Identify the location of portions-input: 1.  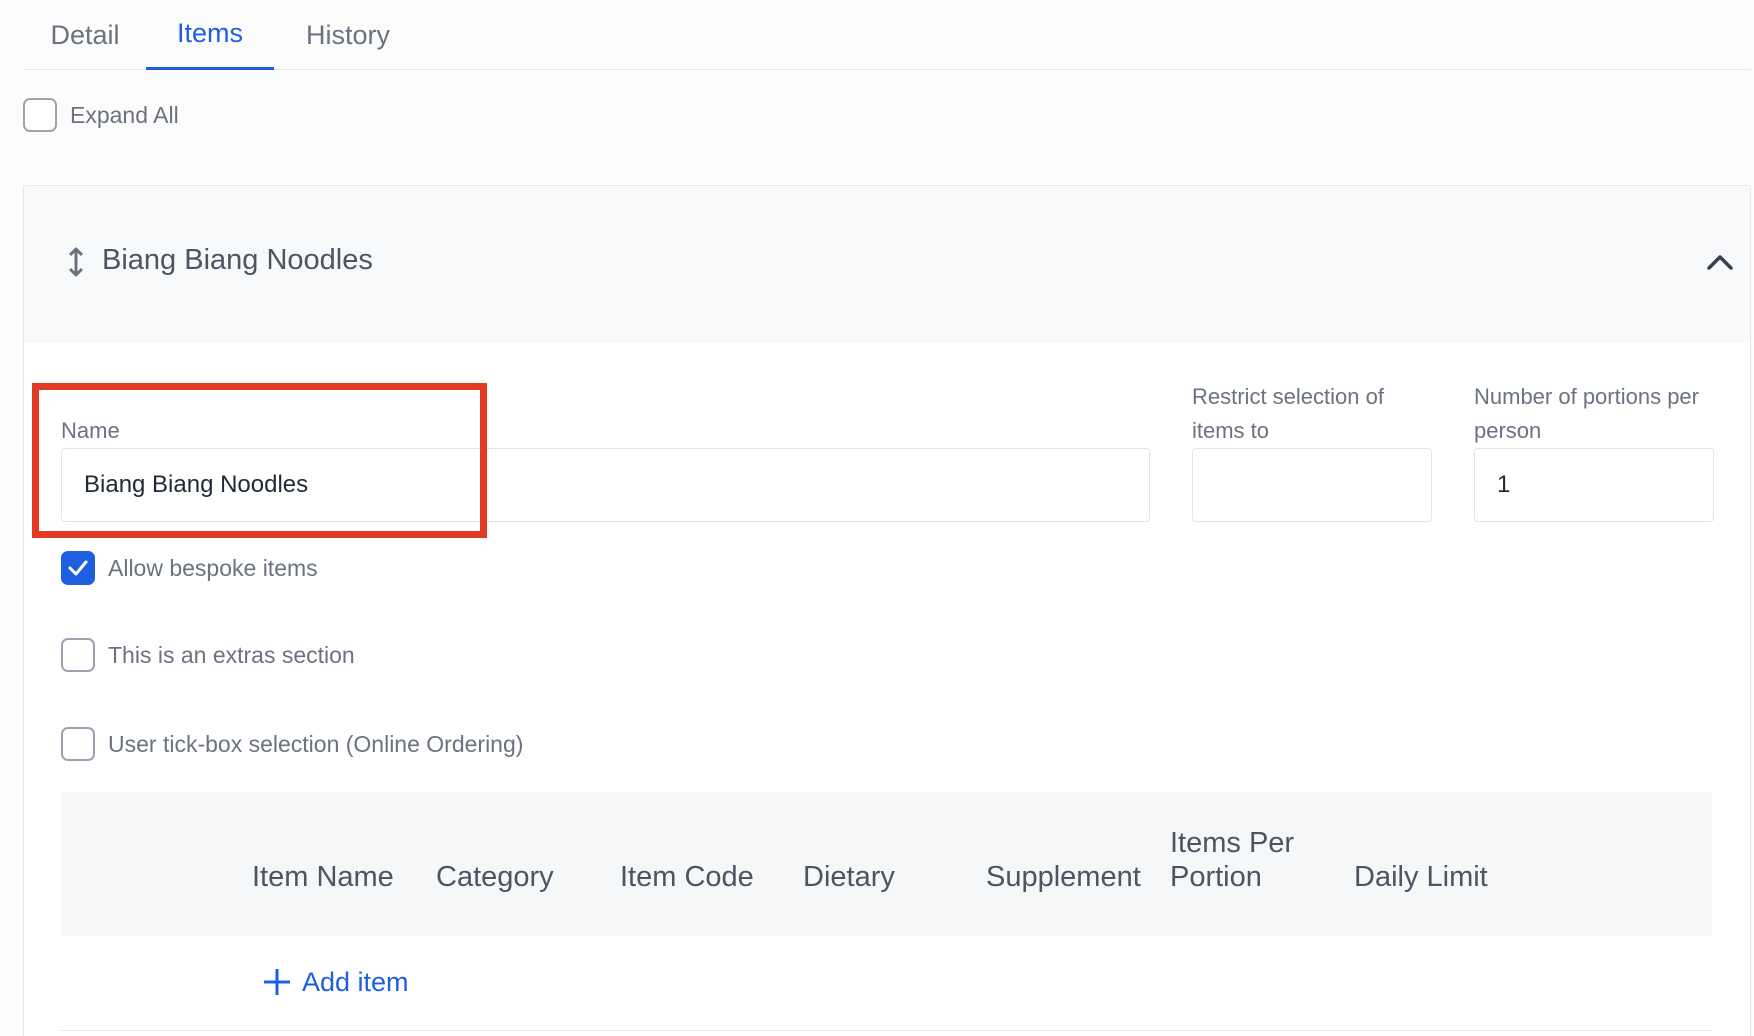
(1594, 485).